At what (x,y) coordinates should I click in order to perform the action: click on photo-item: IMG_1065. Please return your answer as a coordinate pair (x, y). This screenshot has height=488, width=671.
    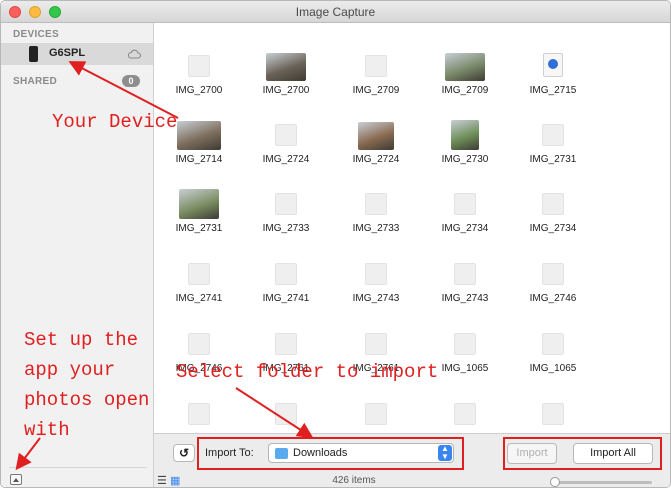
    Looking at the image, I should click on (553, 348).